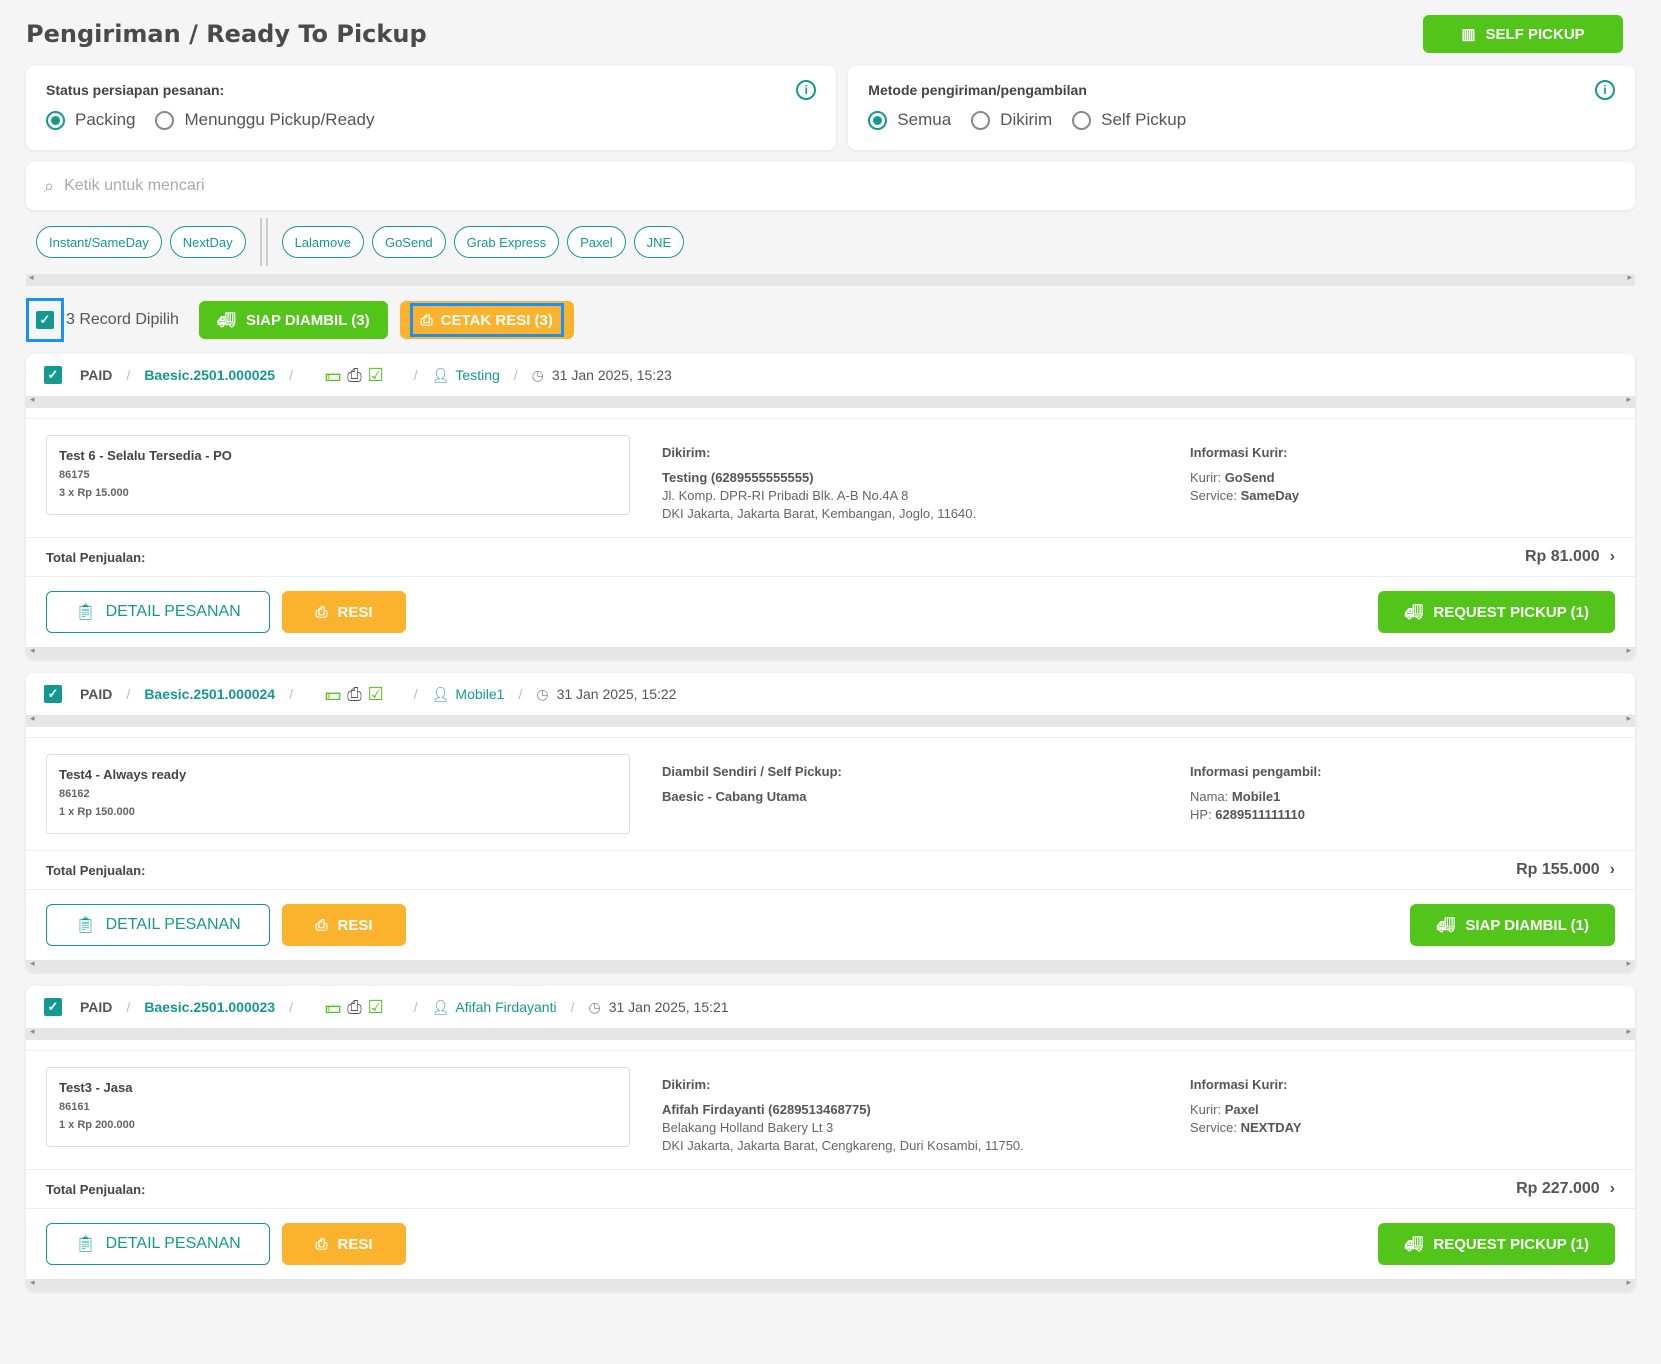 Image resolution: width=1661 pixels, height=1364 pixels. I want to click on detail-label: DETAIL PESANAN, so click(173, 1243).